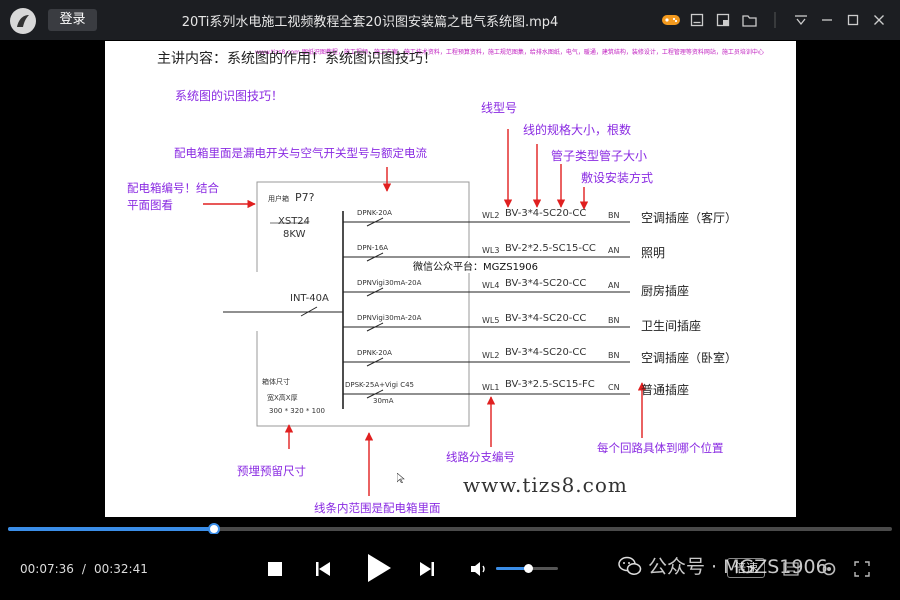  I want to click on circuit-destination: 普通插座, so click(665, 390).